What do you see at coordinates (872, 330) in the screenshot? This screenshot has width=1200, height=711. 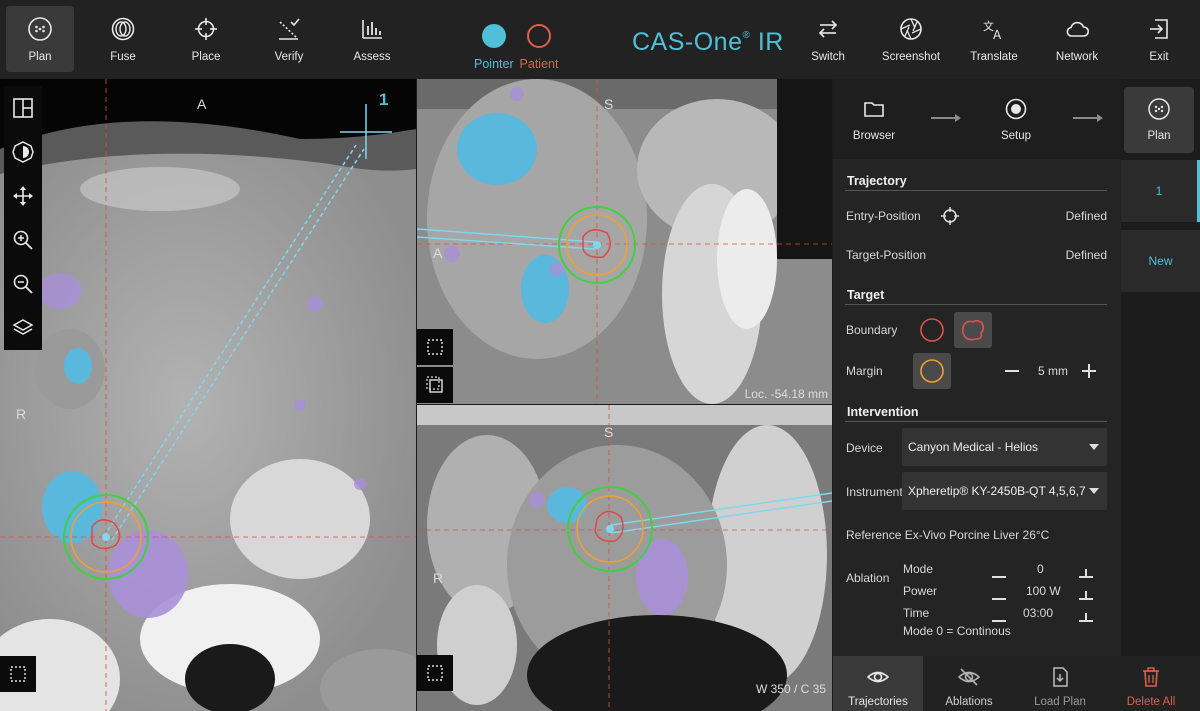 I see `boundary-label: Boundary` at bounding box center [872, 330].